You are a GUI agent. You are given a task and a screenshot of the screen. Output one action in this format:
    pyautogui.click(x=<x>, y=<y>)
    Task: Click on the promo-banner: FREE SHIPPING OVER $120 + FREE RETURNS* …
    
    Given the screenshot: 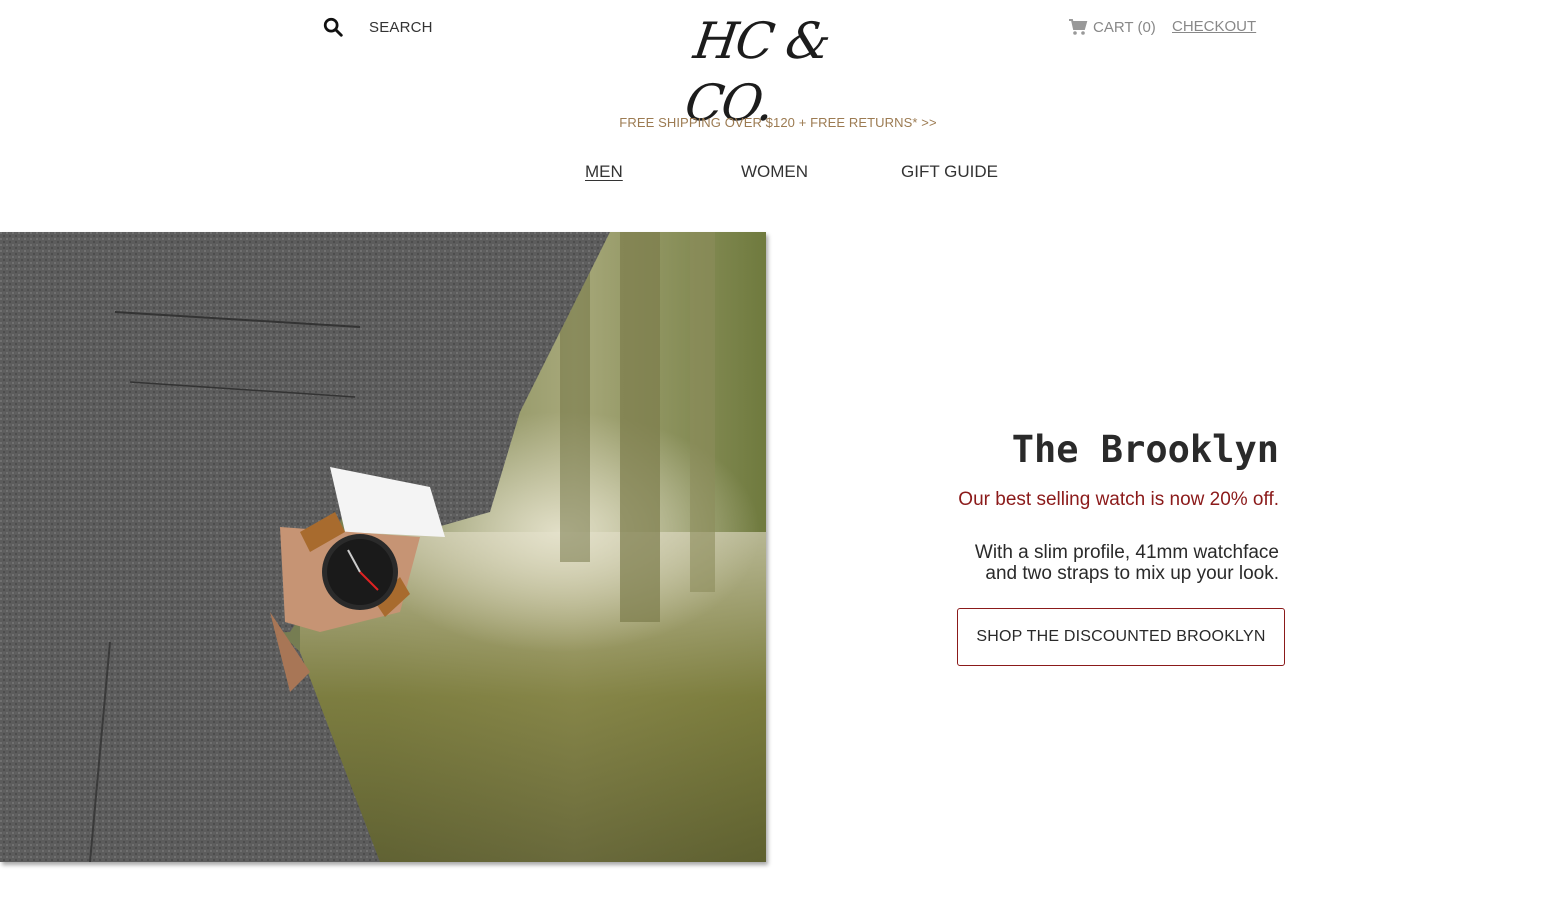 What is the action you would take?
    pyautogui.click(x=782, y=122)
    